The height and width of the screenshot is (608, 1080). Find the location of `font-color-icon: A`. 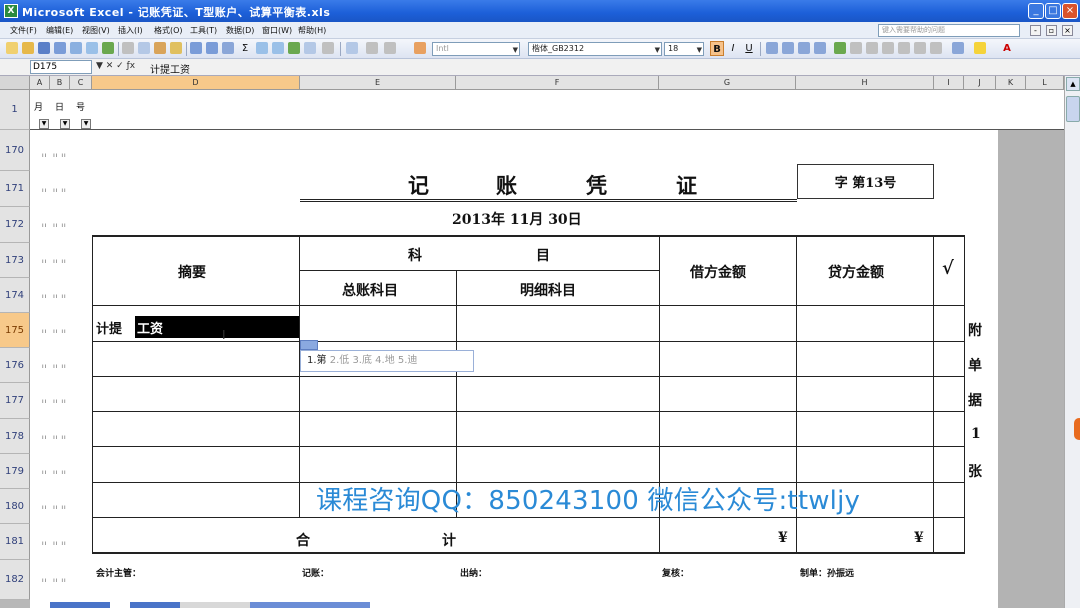

font-color-icon: A is located at coordinates (1007, 48).